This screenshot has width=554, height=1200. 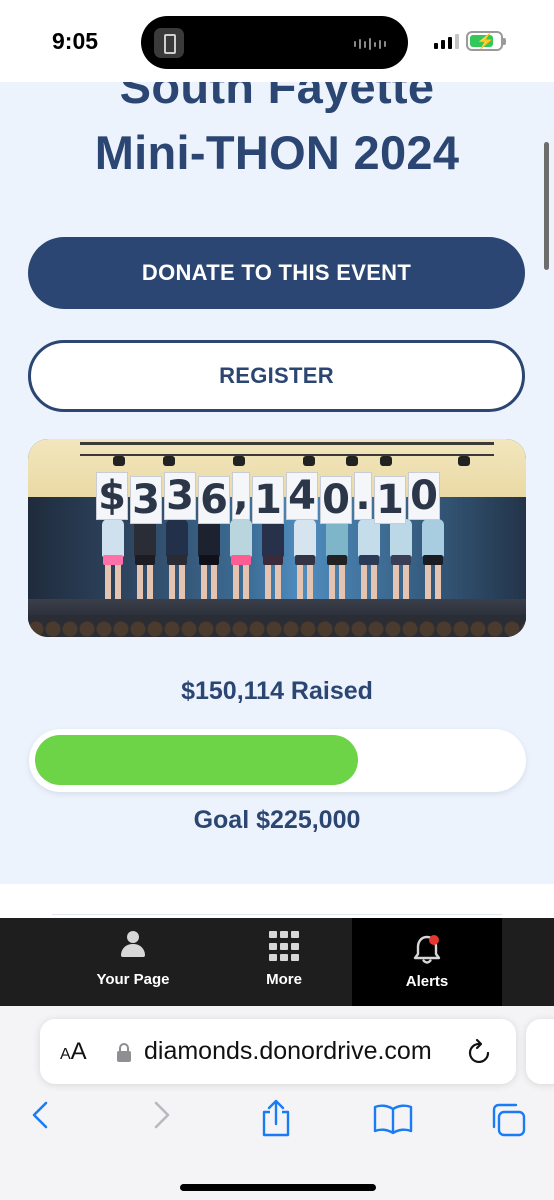 I want to click on status-bar: 9:05 ⚡, so click(x=277, y=41).